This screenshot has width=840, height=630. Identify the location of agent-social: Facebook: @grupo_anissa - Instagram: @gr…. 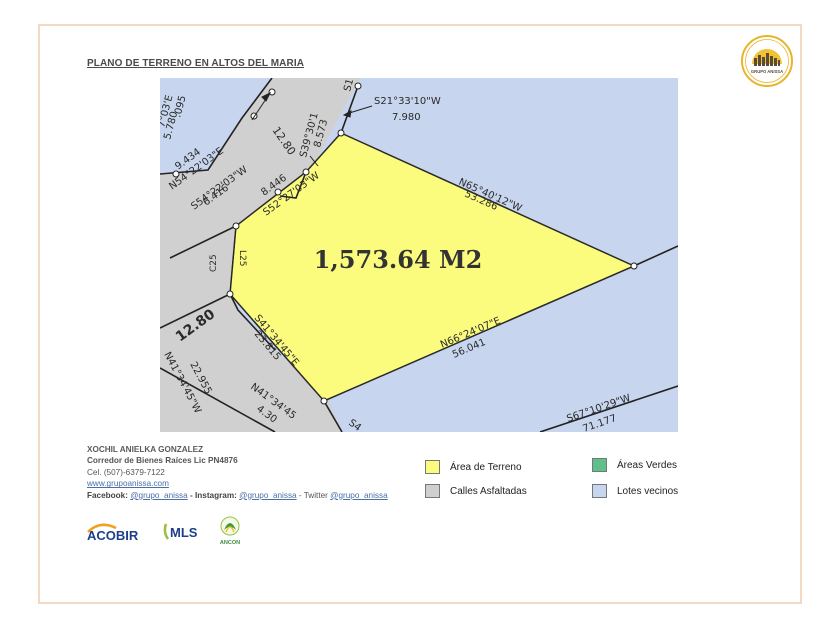
(237, 495).